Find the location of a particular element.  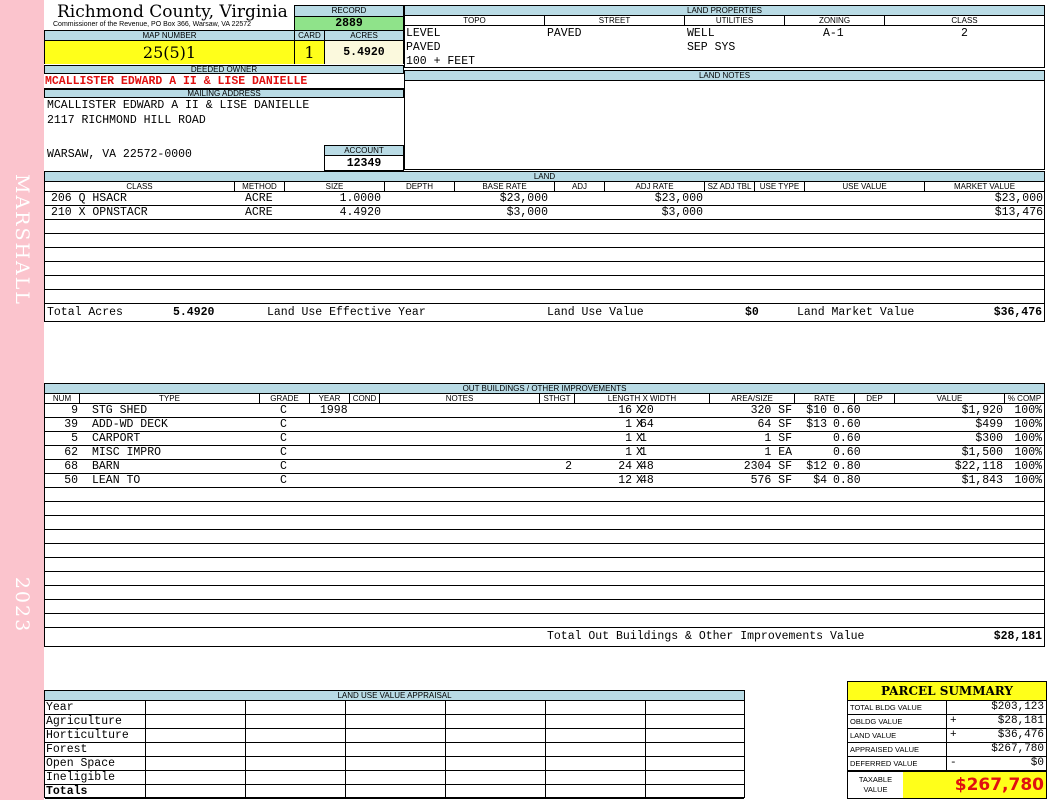

summary-operator: - is located at coordinates (953, 763).